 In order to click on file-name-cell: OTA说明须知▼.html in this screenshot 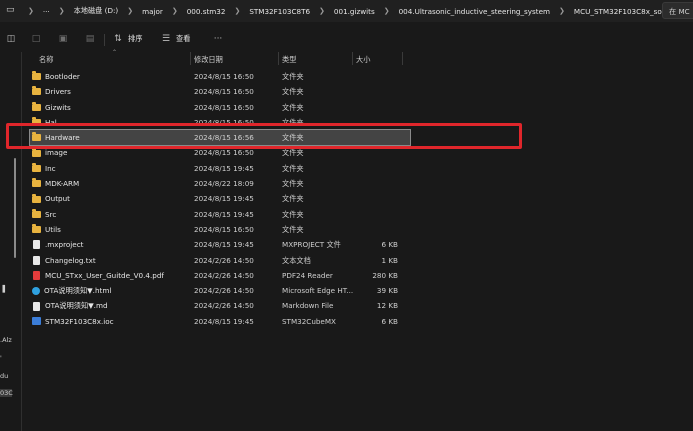, I will do `click(71, 290)`.